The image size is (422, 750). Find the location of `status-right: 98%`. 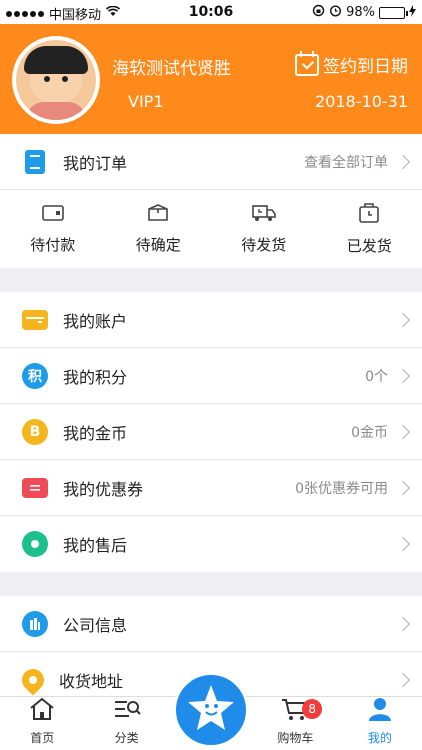

status-right: 98% is located at coordinates (364, 12).